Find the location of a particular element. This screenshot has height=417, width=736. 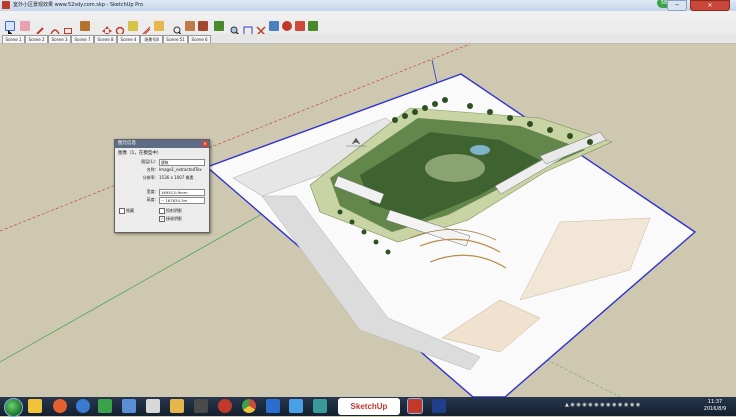

receive-shadow-row: ✓ 接收阴影 is located at coordinates (162, 219).